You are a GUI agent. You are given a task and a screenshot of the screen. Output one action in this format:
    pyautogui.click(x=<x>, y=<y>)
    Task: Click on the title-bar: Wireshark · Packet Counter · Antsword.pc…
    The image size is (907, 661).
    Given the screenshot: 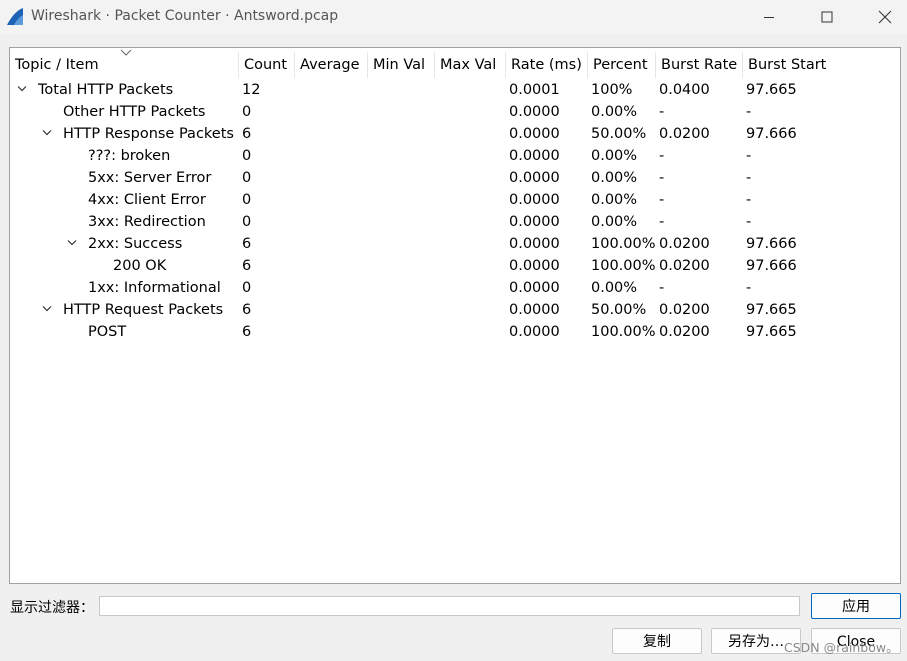 What is the action you would take?
    pyautogui.click(x=453, y=17)
    